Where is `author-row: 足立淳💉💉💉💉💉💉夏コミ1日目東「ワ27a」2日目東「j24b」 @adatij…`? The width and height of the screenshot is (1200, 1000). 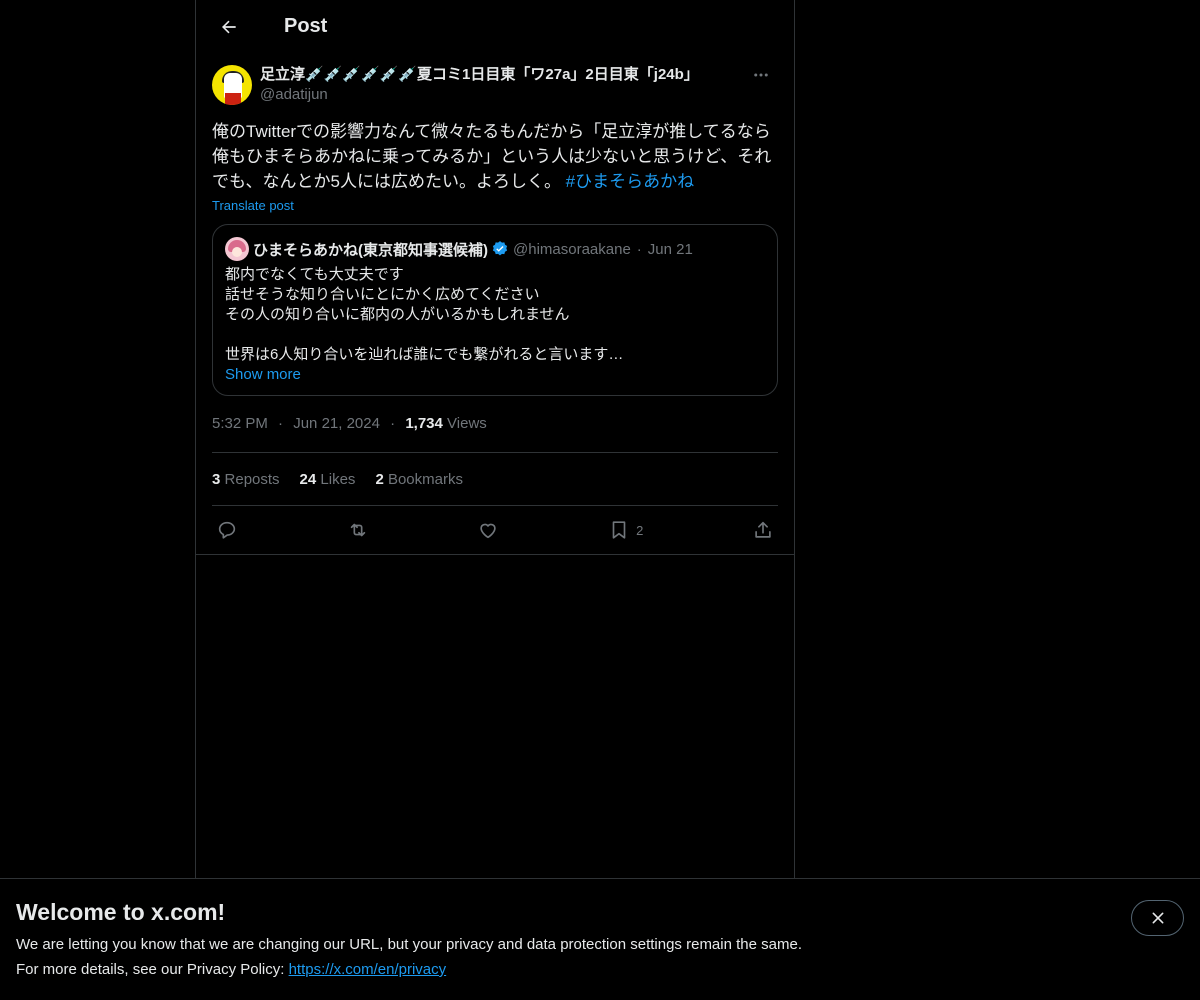
author-row: 足立淳💉💉💉💉💉💉夏コミ1日目東「ワ27a」2日目東「j24b」 @adatij… is located at coordinates (495, 85).